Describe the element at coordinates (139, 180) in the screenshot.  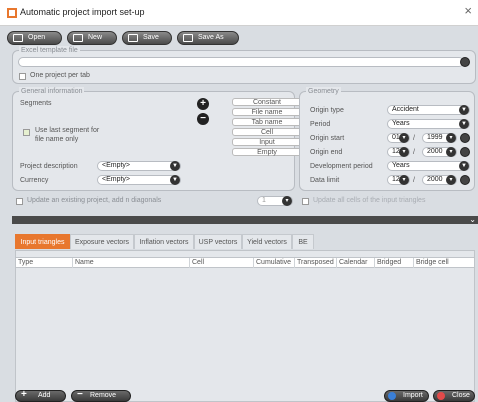
I see `currency-select: <Empty> ▼` at that location.